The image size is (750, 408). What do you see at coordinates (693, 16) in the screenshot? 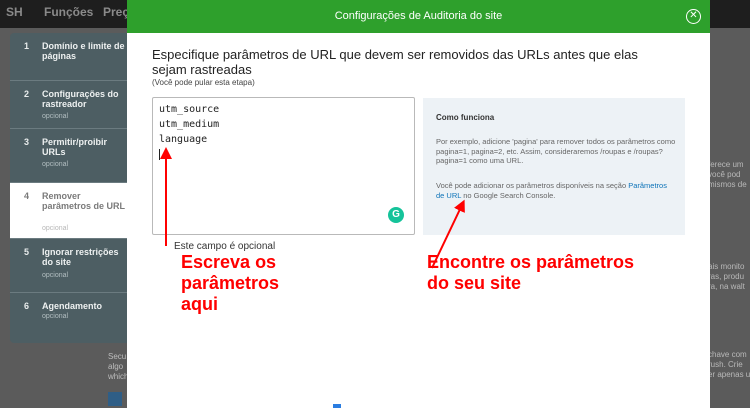
I see `close-icon: ✕` at bounding box center [693, 16].